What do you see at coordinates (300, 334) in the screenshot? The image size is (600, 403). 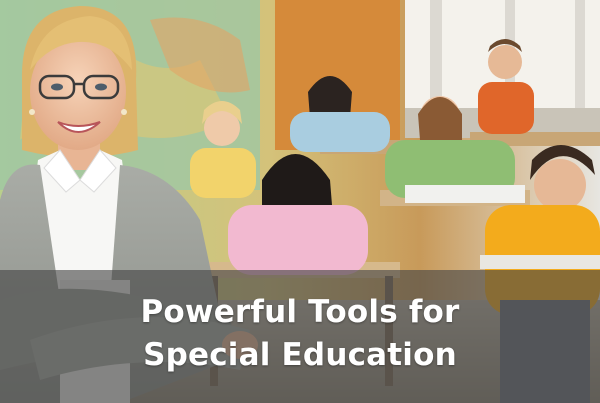 I see `hero-headline: Powerful Tools for Special Education` at bounding box center [300, 334].